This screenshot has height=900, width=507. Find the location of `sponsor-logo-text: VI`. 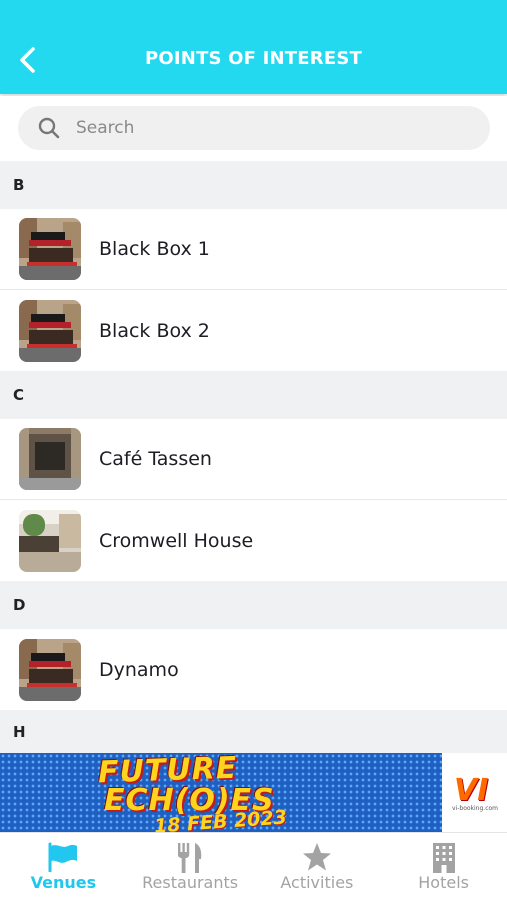

sponsor-logo-text: VI is located at coordinates (471, 790).